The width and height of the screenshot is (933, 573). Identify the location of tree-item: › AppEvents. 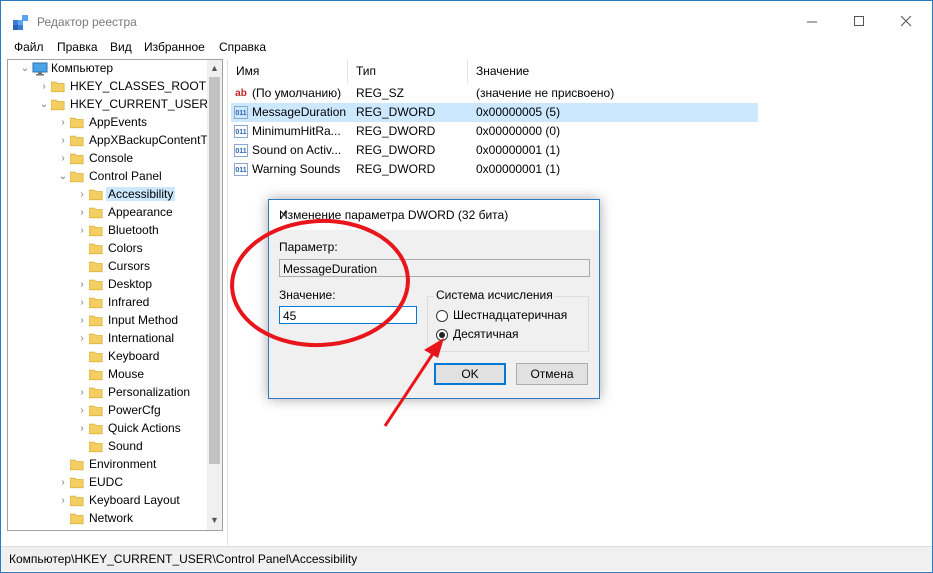
(108, 123).